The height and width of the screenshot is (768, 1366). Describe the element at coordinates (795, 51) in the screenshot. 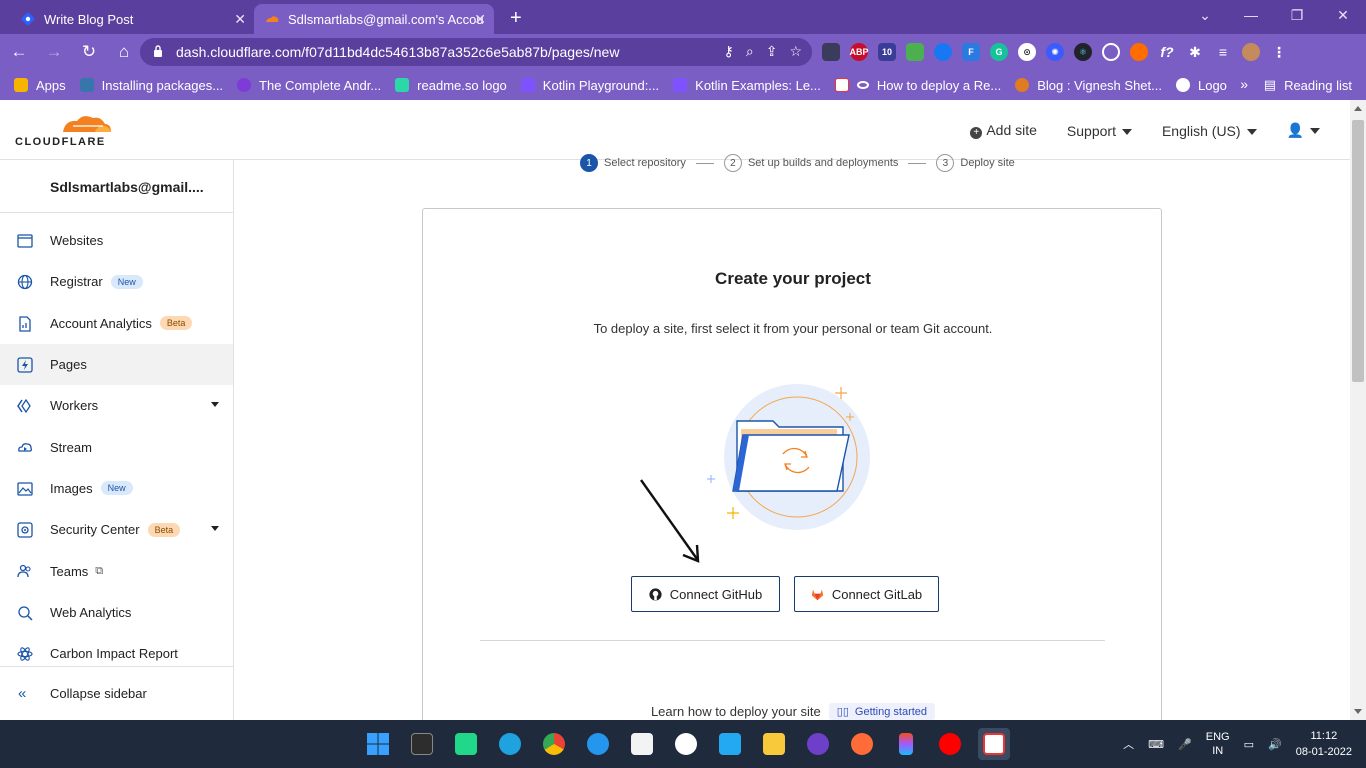

I see `bookmark-star-icon: ☆` at that location.